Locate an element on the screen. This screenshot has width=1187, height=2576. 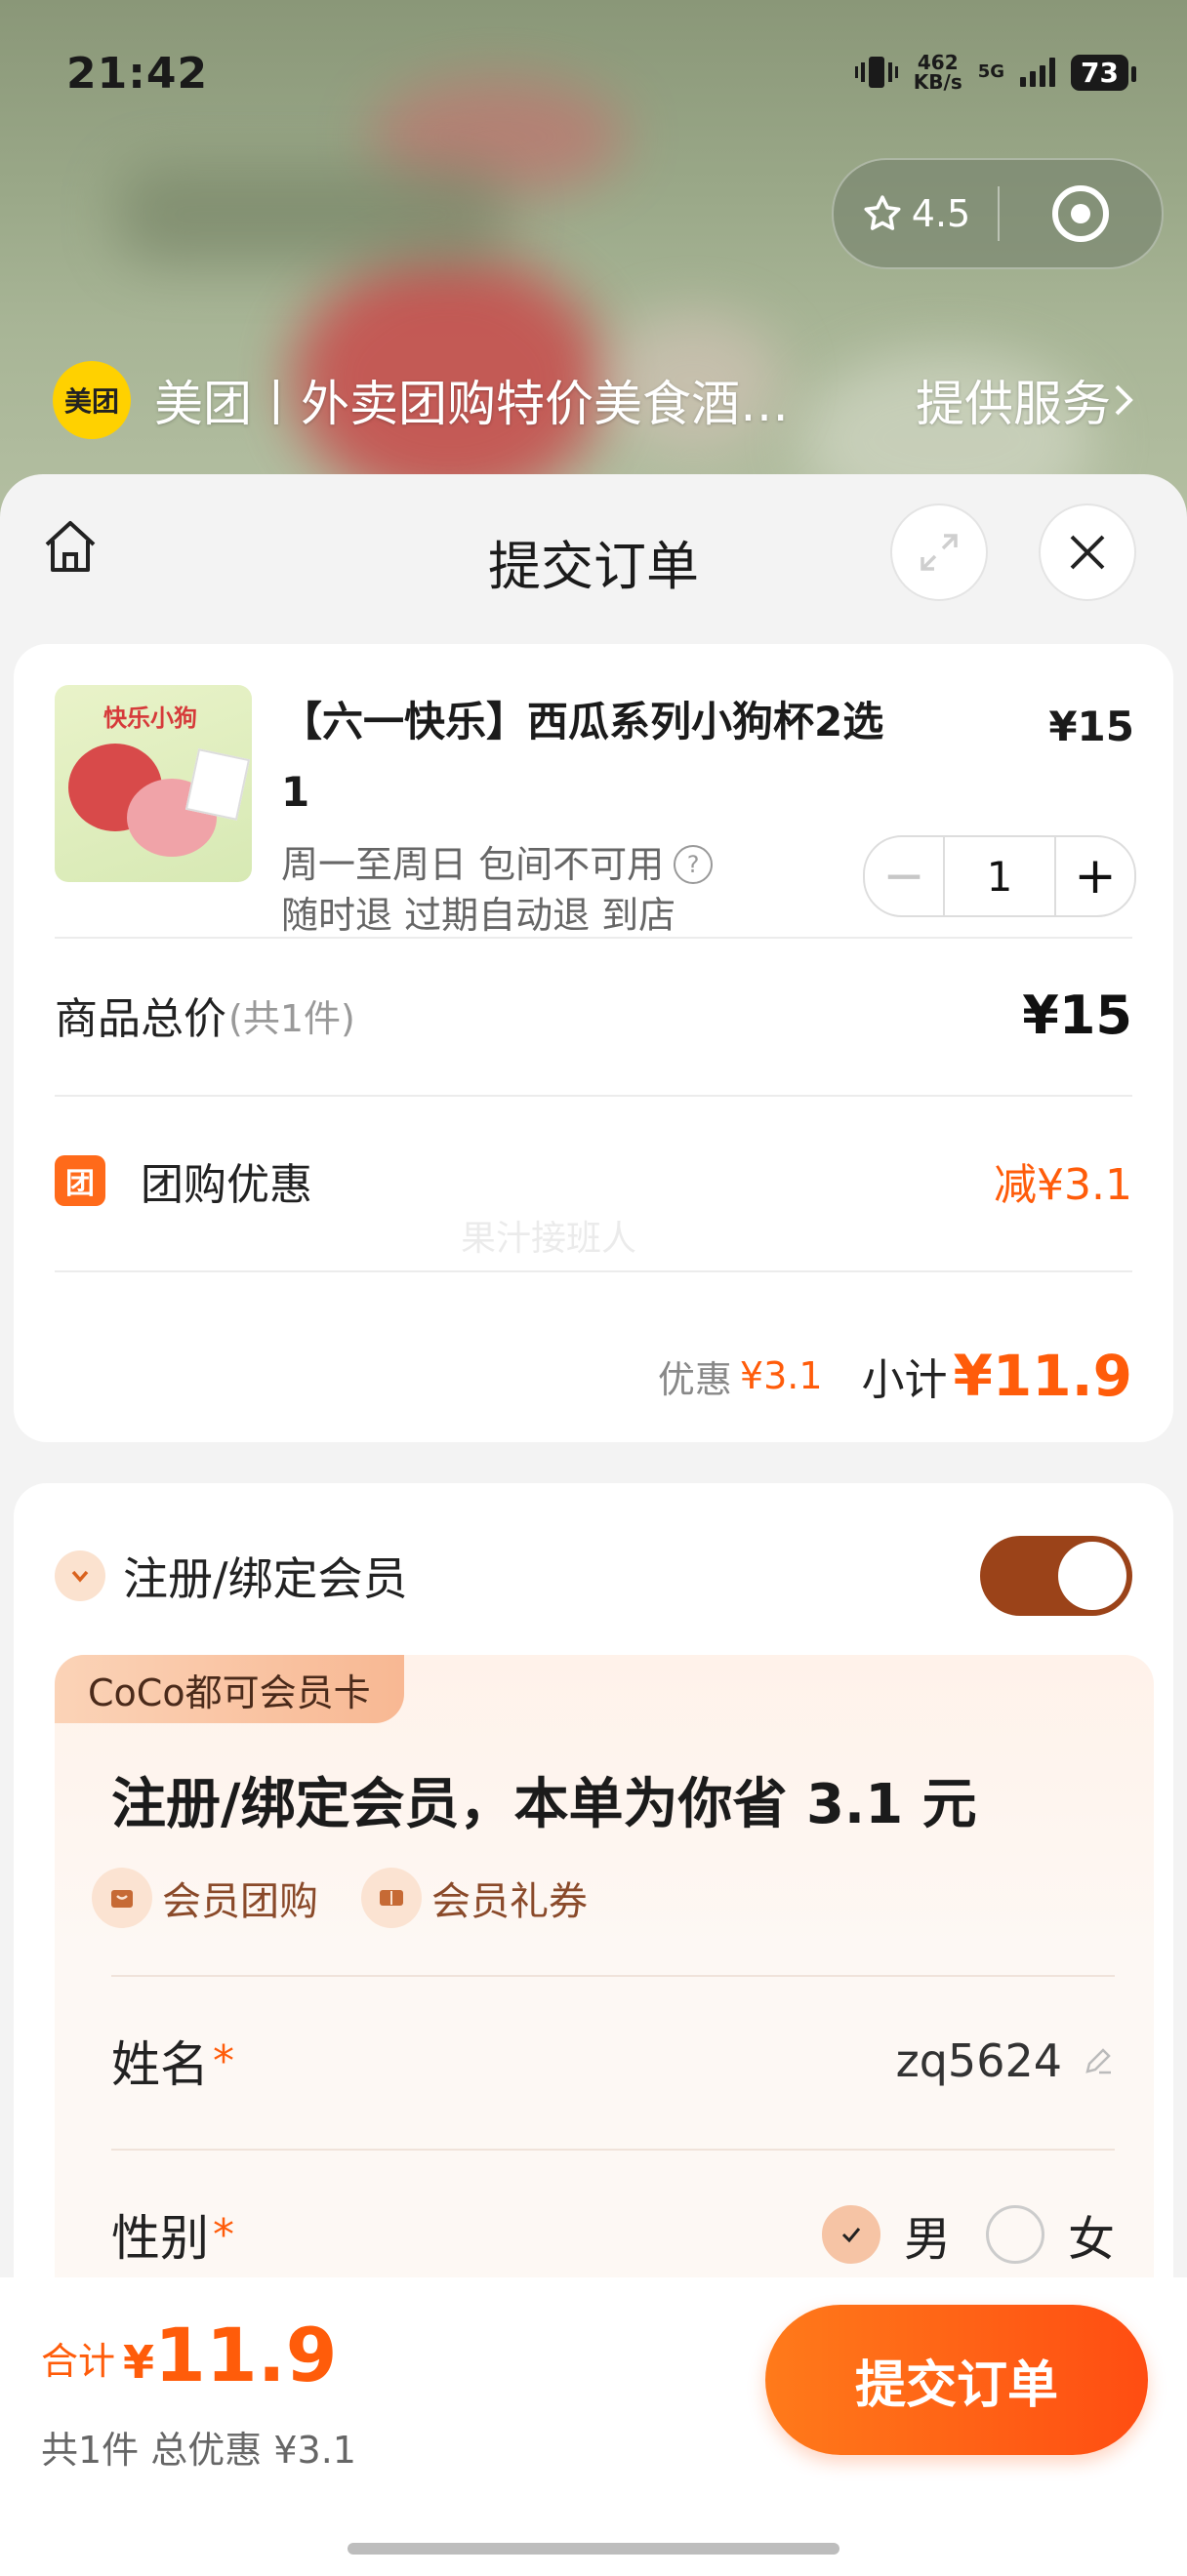
coupon-icon is located at coordinates (391, 1898).